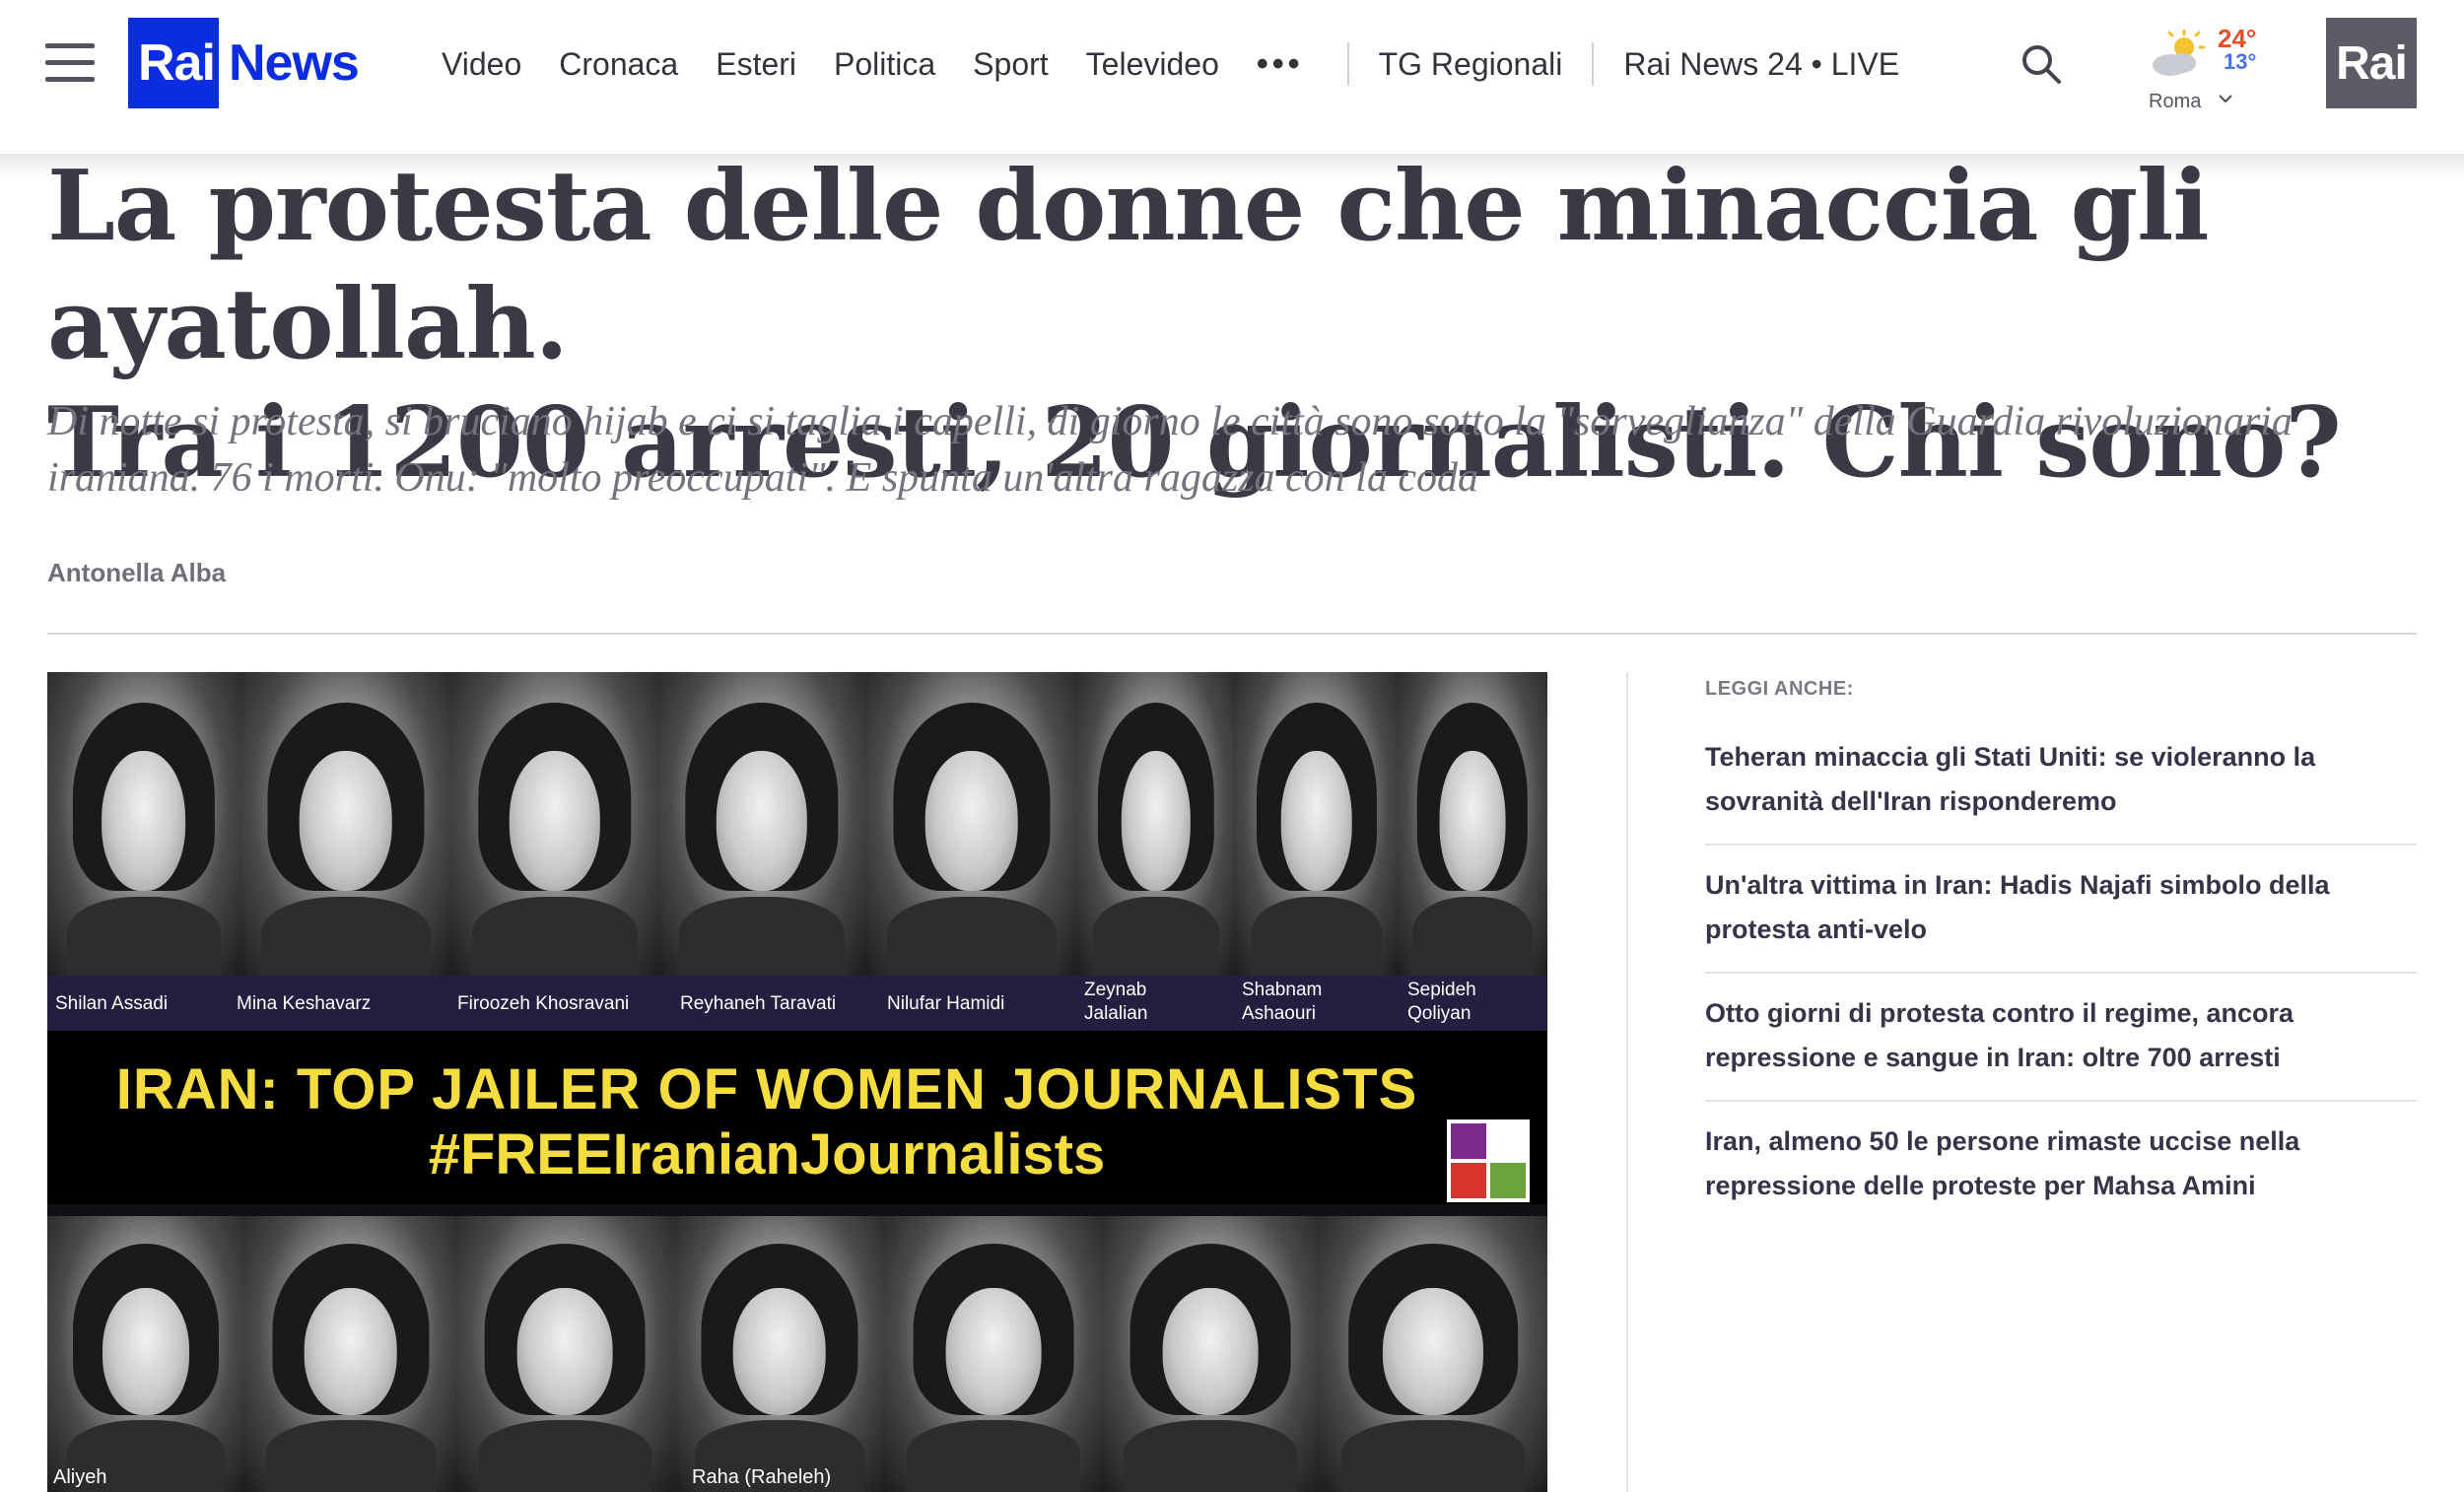  What do you see at coordinates (543, 1003) in the screenshot?
I see `journalist-name: Firoozeh Khosravani` at bounding box center [543, 1003].